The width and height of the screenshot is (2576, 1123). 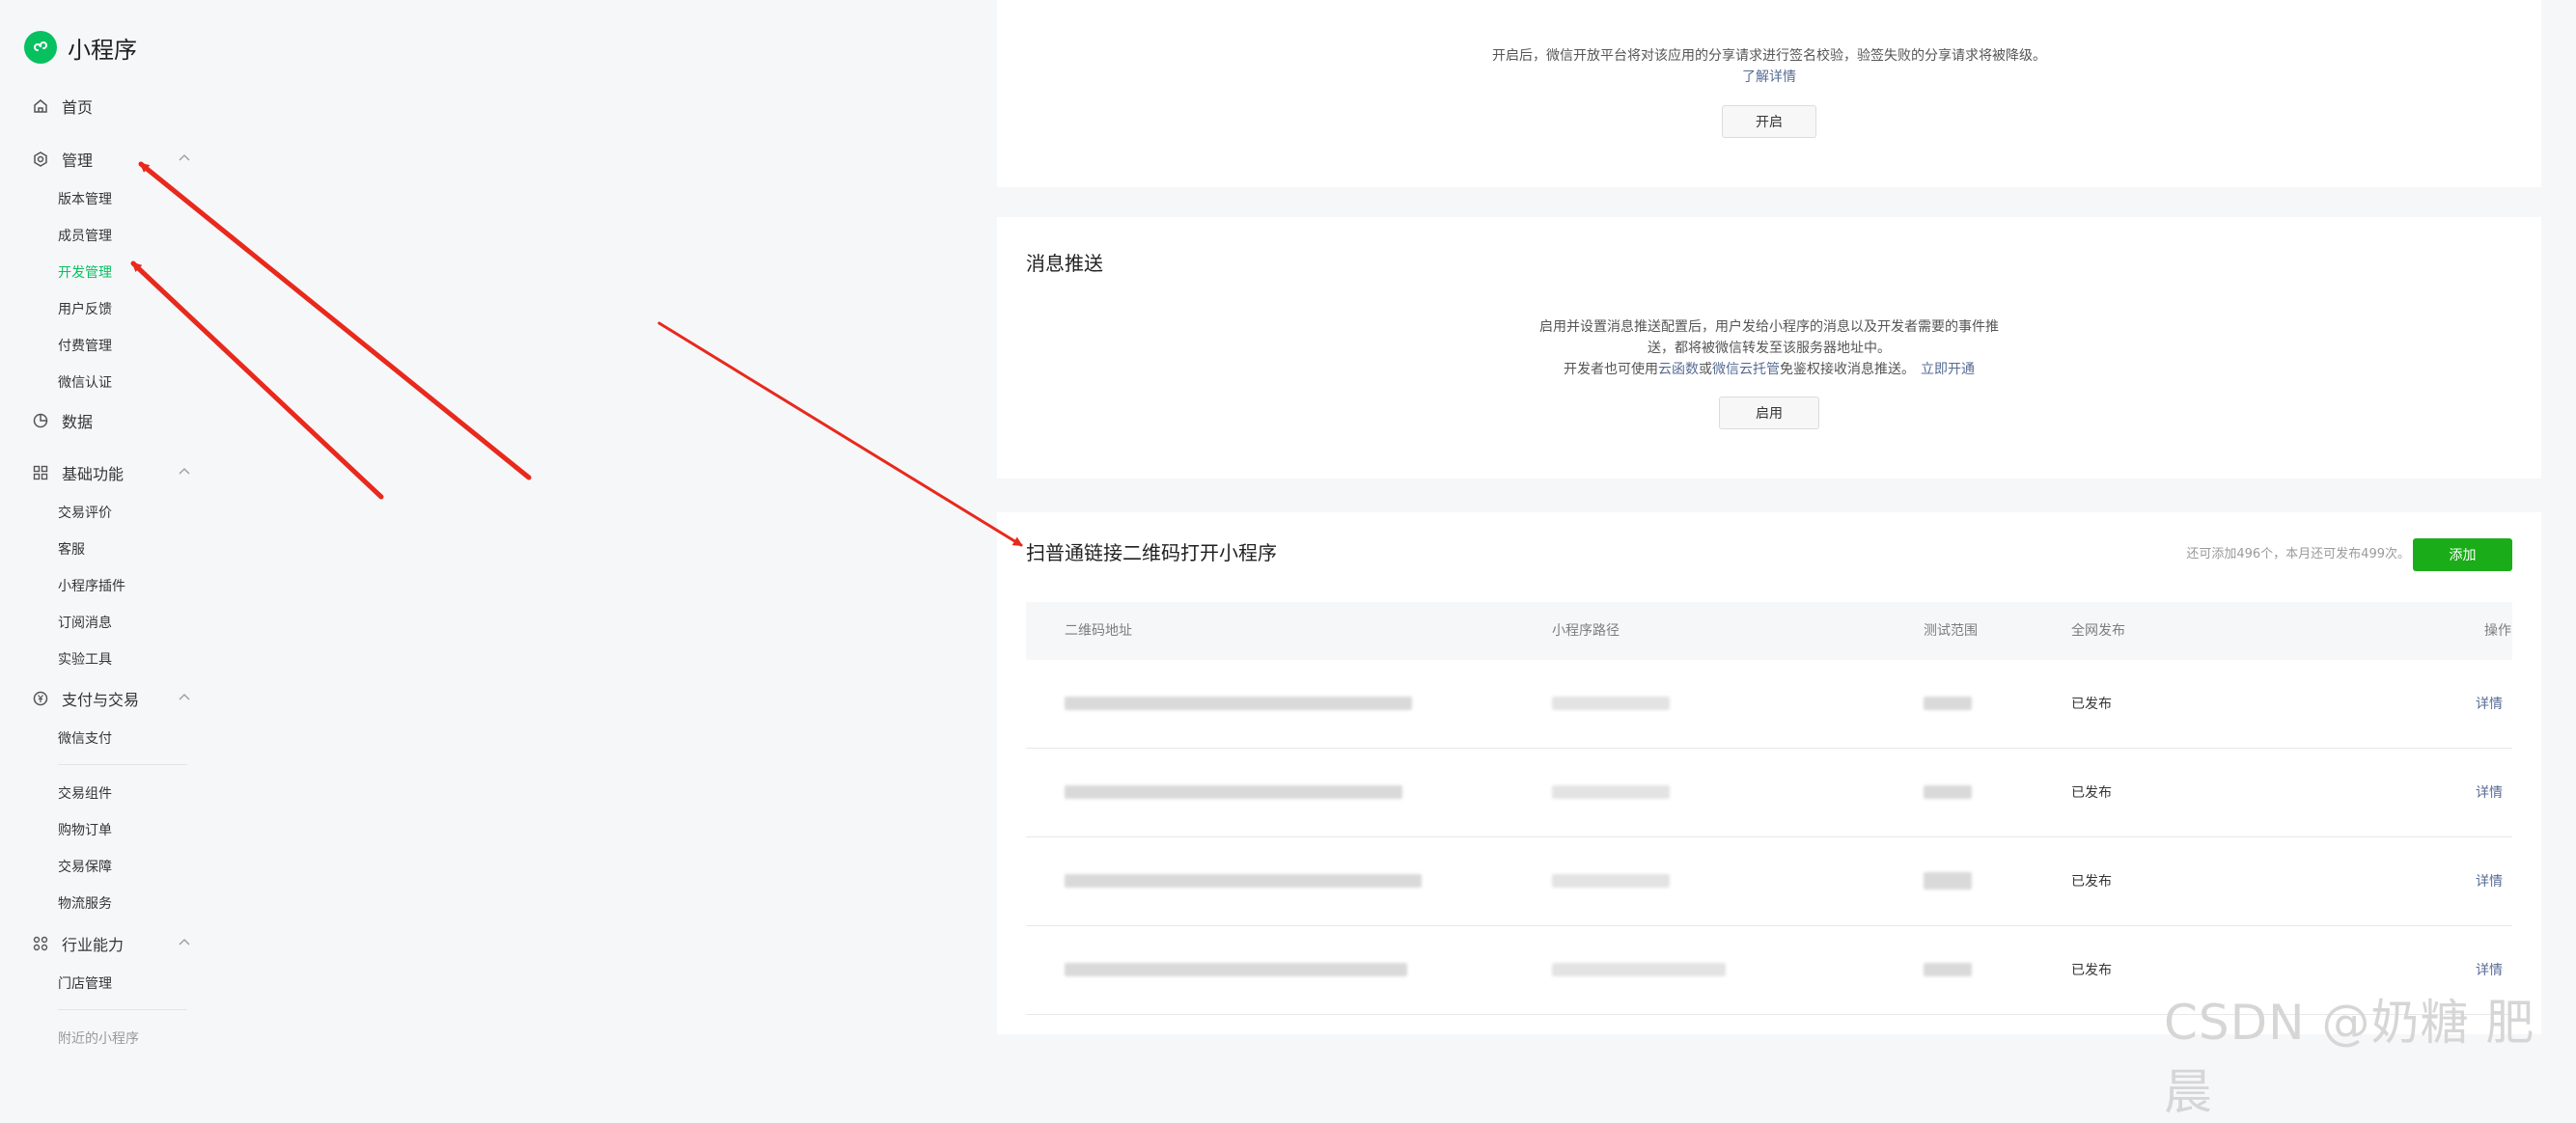 What do you see at coordinates (78, 107) in the screenshot?
I see `nav-home-label: 首页` at bounding box center [78, 107].